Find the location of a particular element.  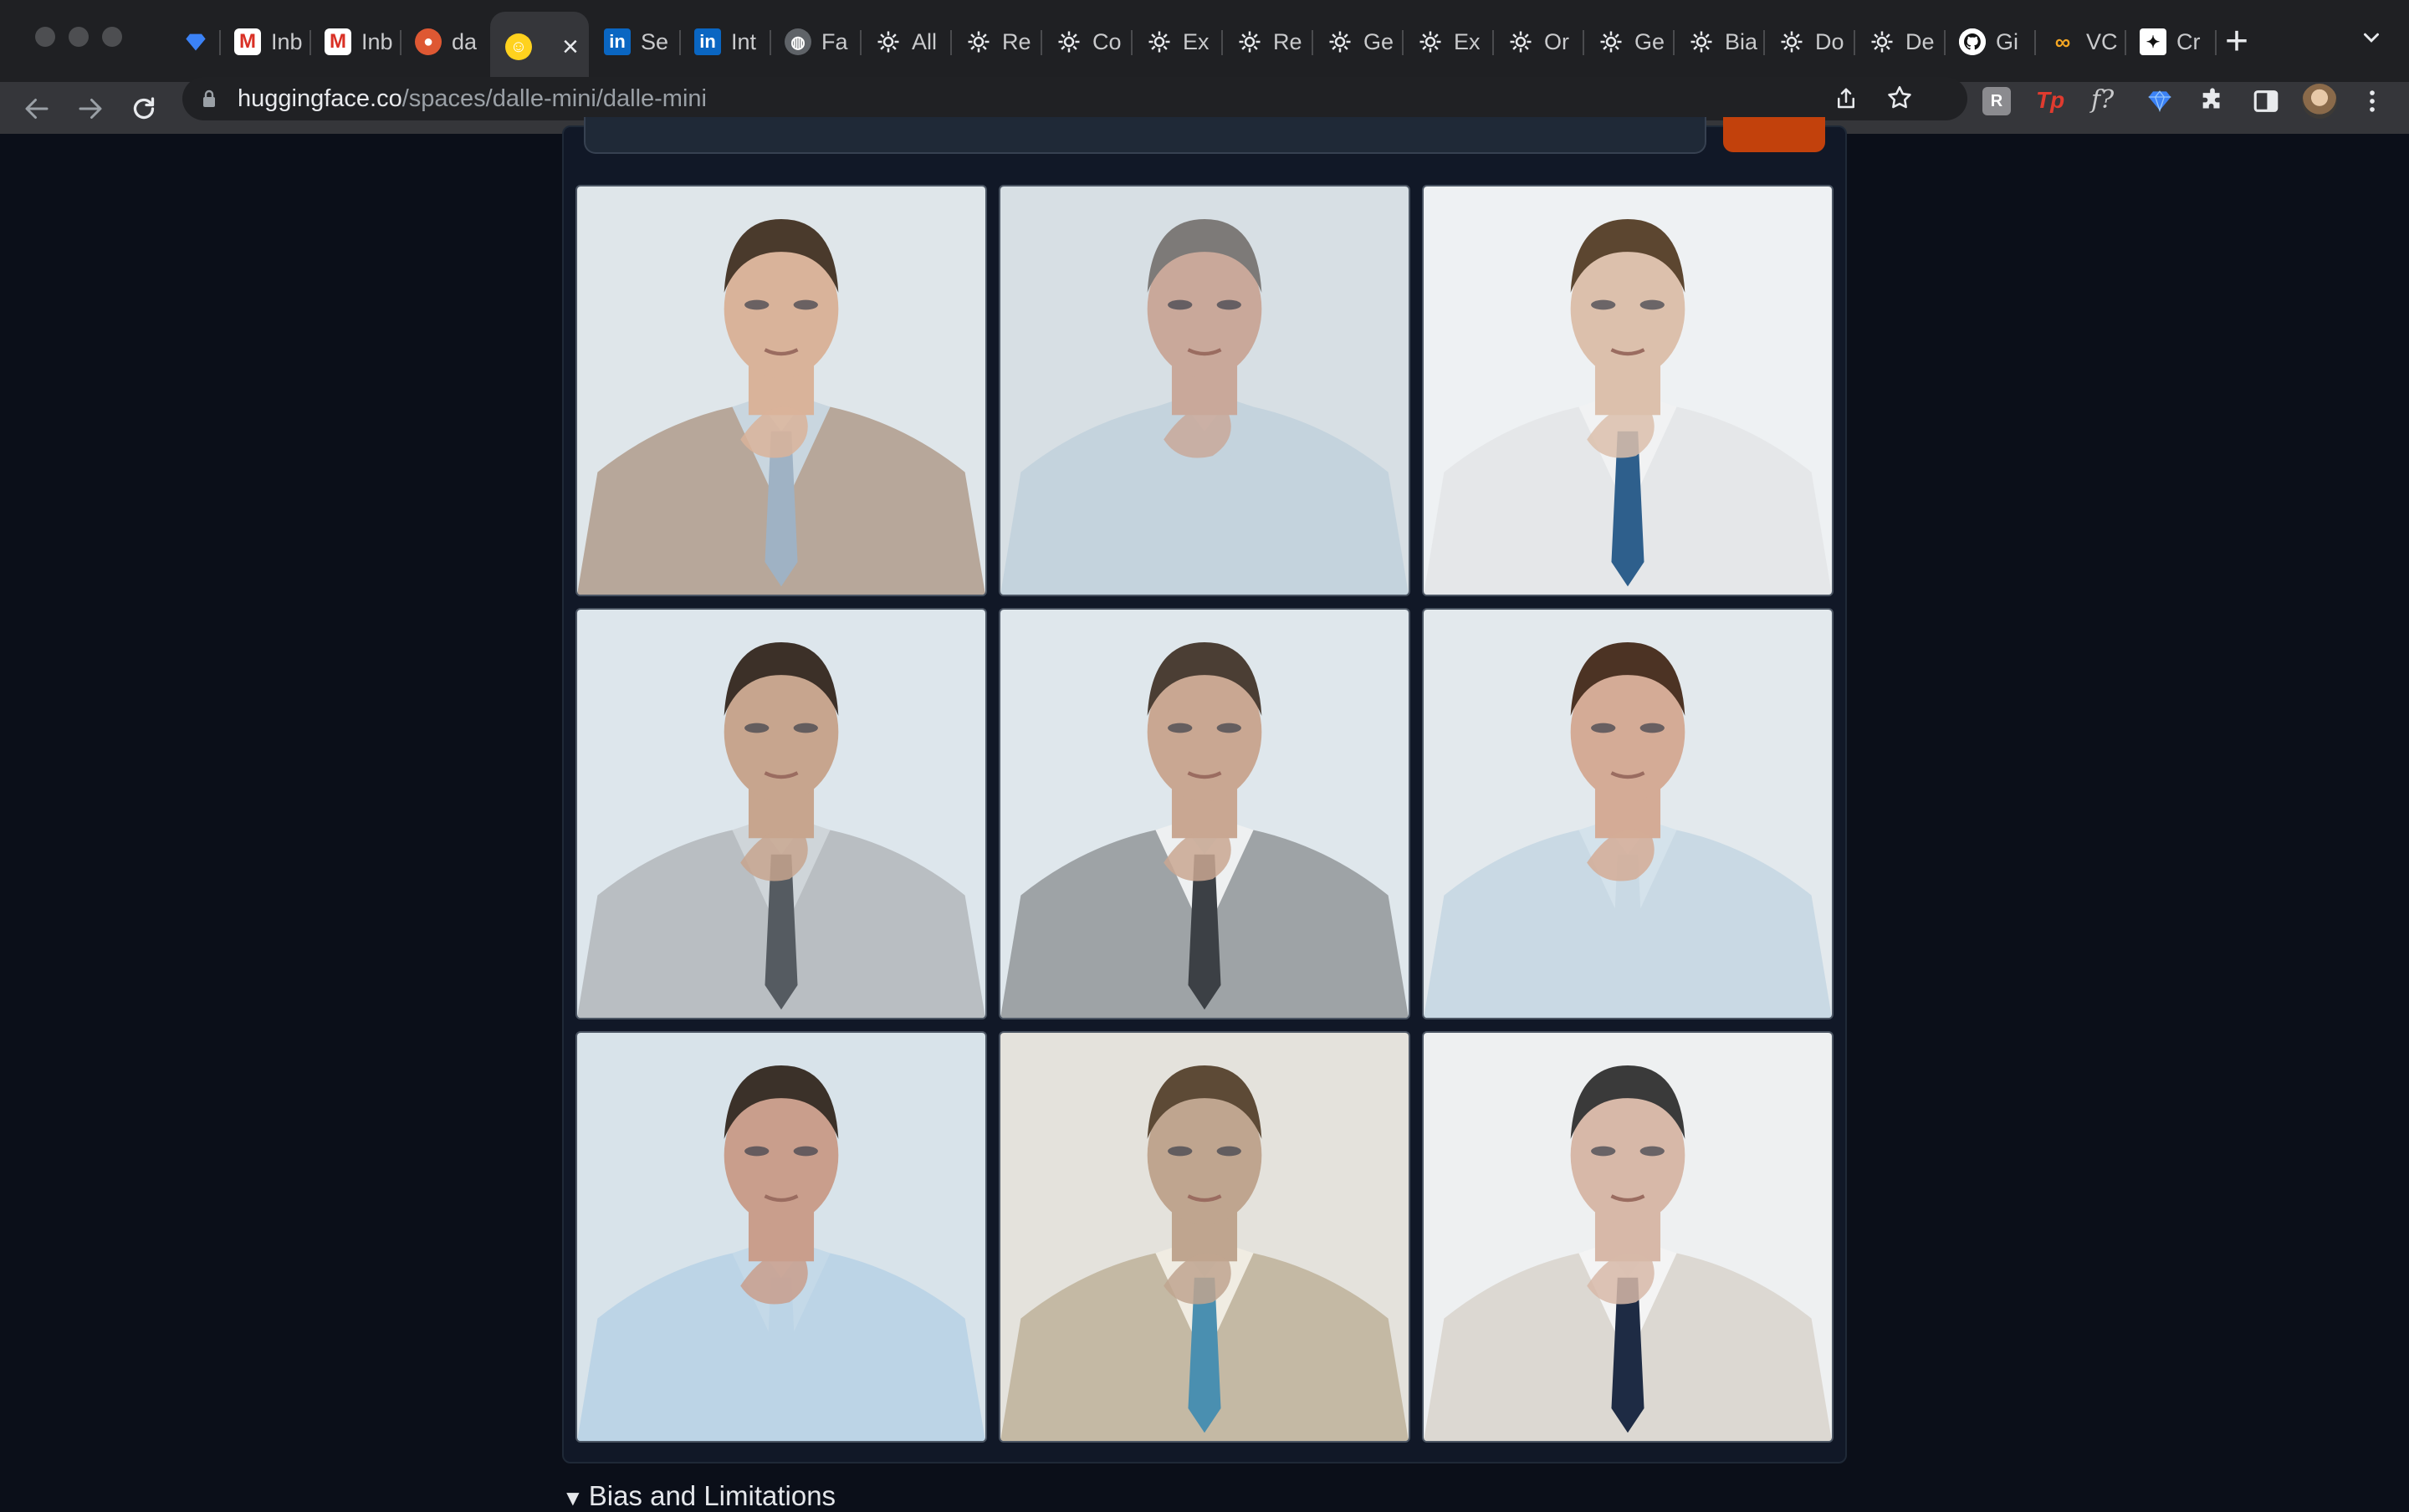

caret-down-icon: ▼ is located at coordinates (573, 1497).